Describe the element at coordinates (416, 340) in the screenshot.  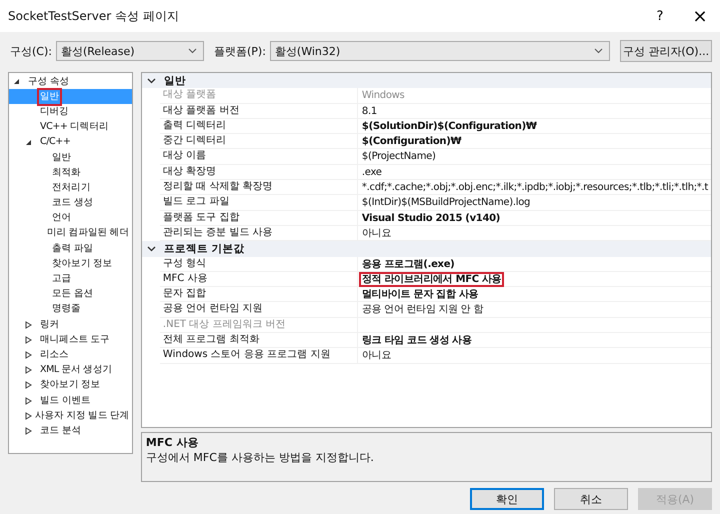
I see `property-value: 링크 타임 코드 생성 사용` at that location.